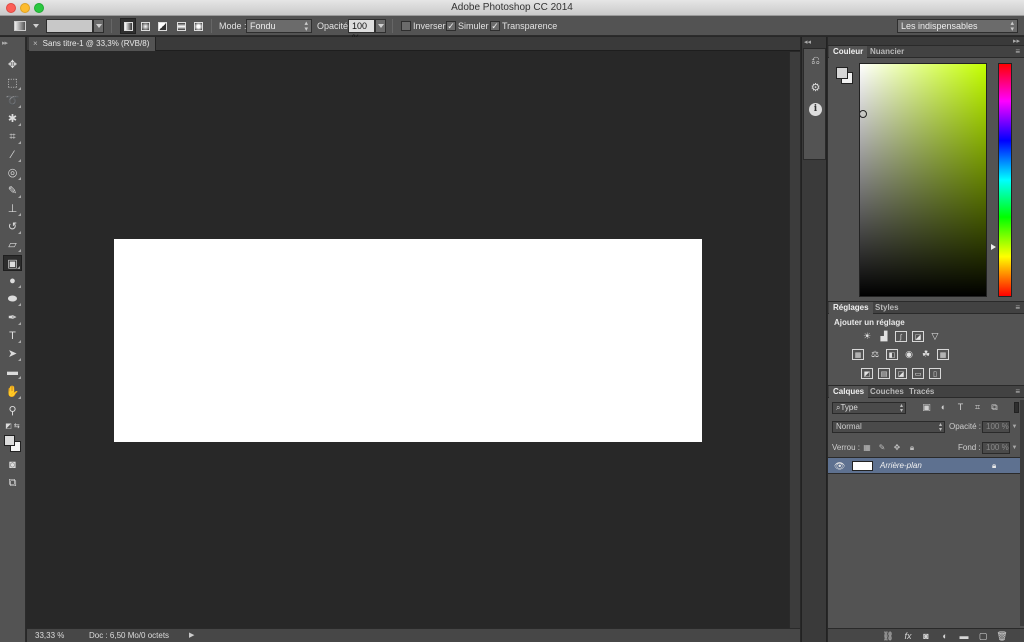 This screenshot has height=642, width=1024. Describe the element at coordinates (12, 263) in the screenshot. I see `gradient-tool-button: ▣` at that location.